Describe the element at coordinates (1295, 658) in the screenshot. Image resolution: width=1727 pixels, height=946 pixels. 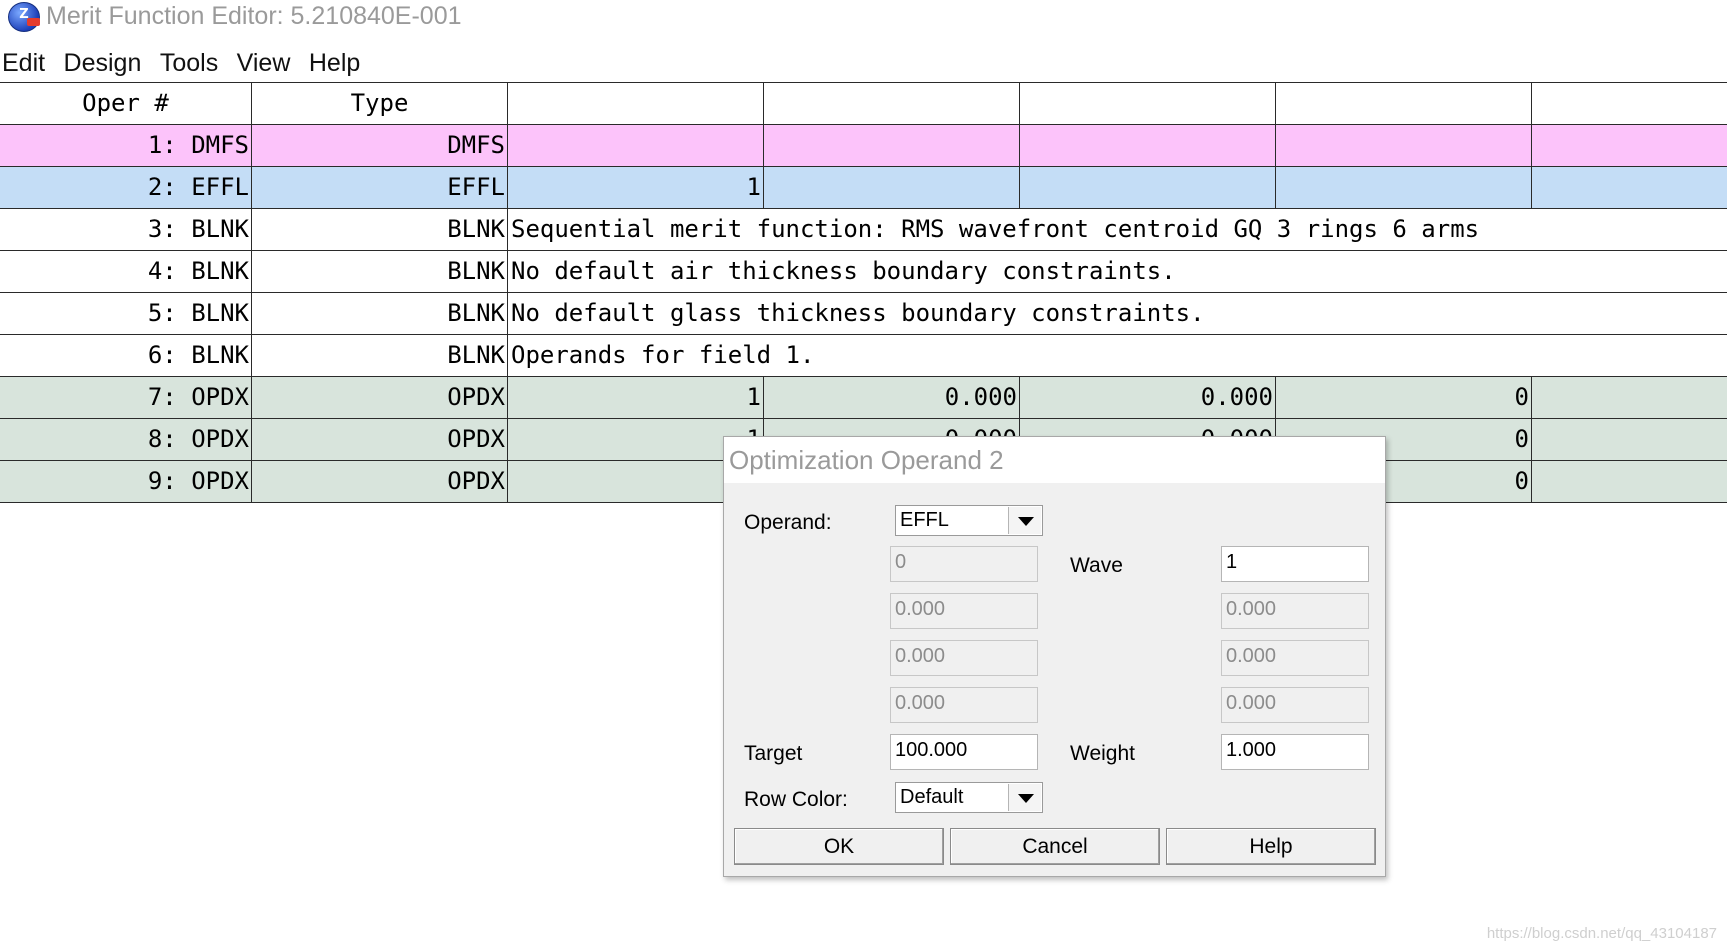
I see `param-field-6: 0.000` at that location.